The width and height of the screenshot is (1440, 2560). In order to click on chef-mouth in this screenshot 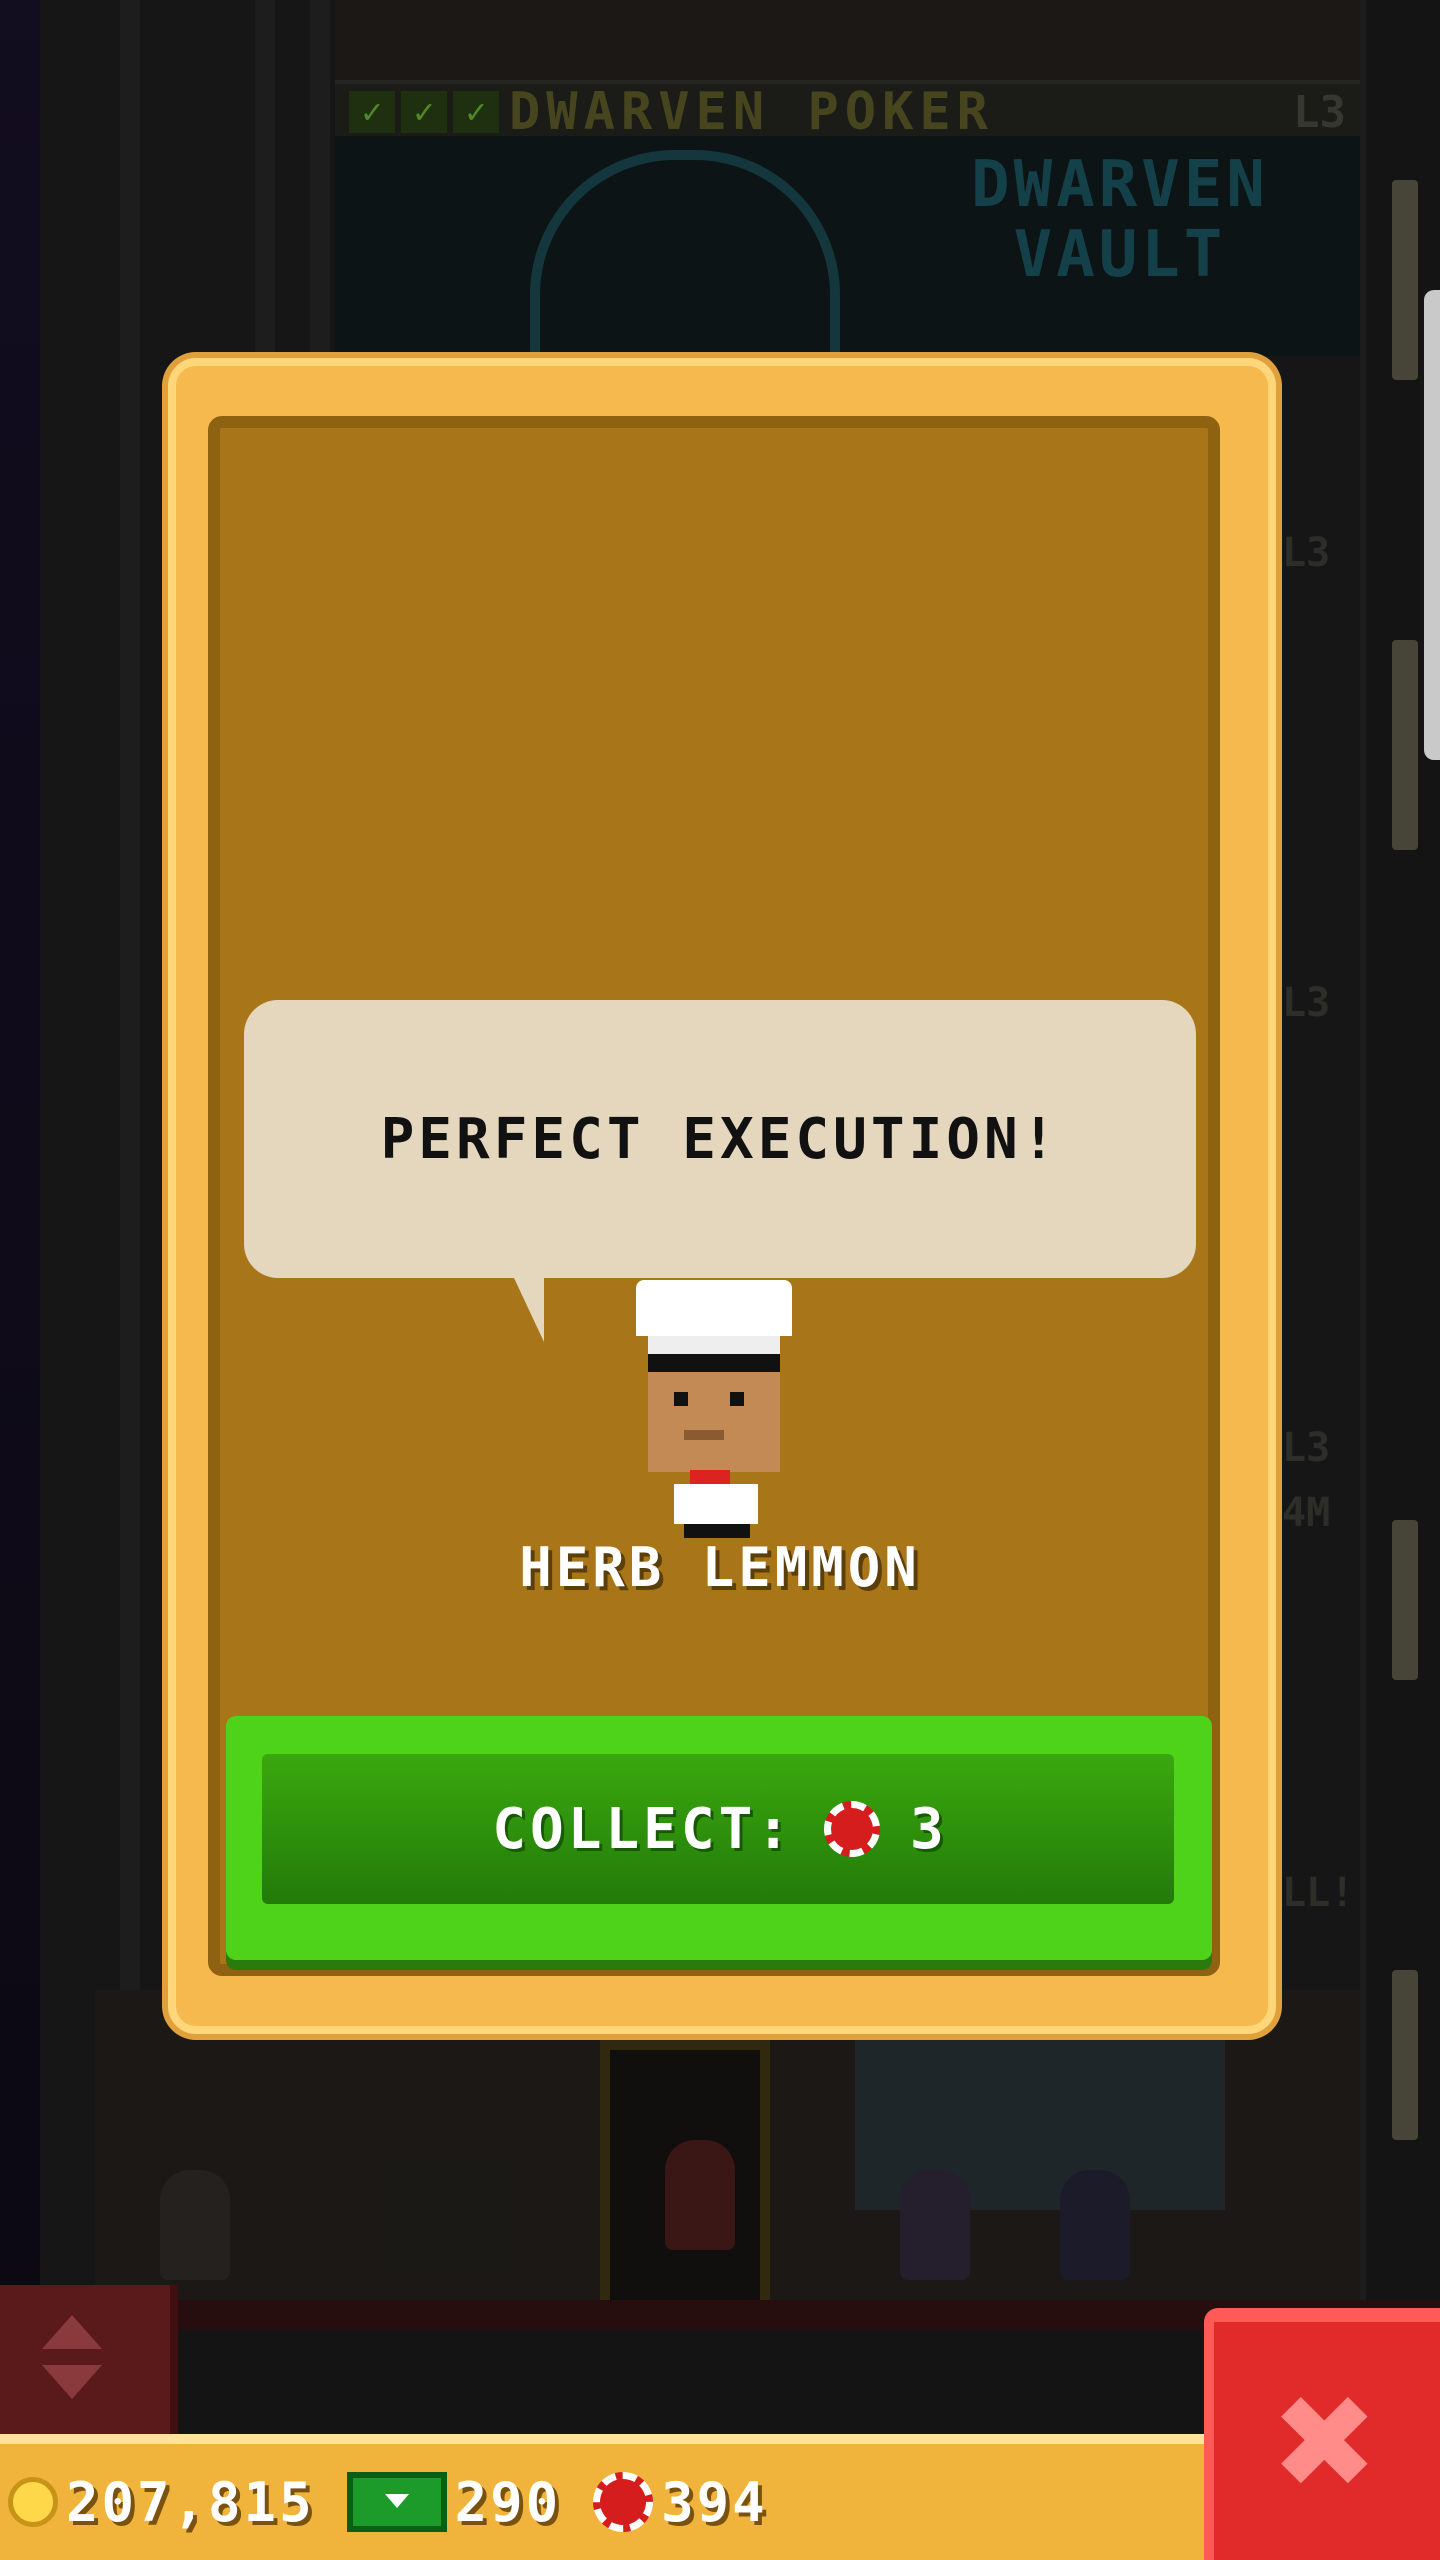, I will do `click(704, 1435)`.